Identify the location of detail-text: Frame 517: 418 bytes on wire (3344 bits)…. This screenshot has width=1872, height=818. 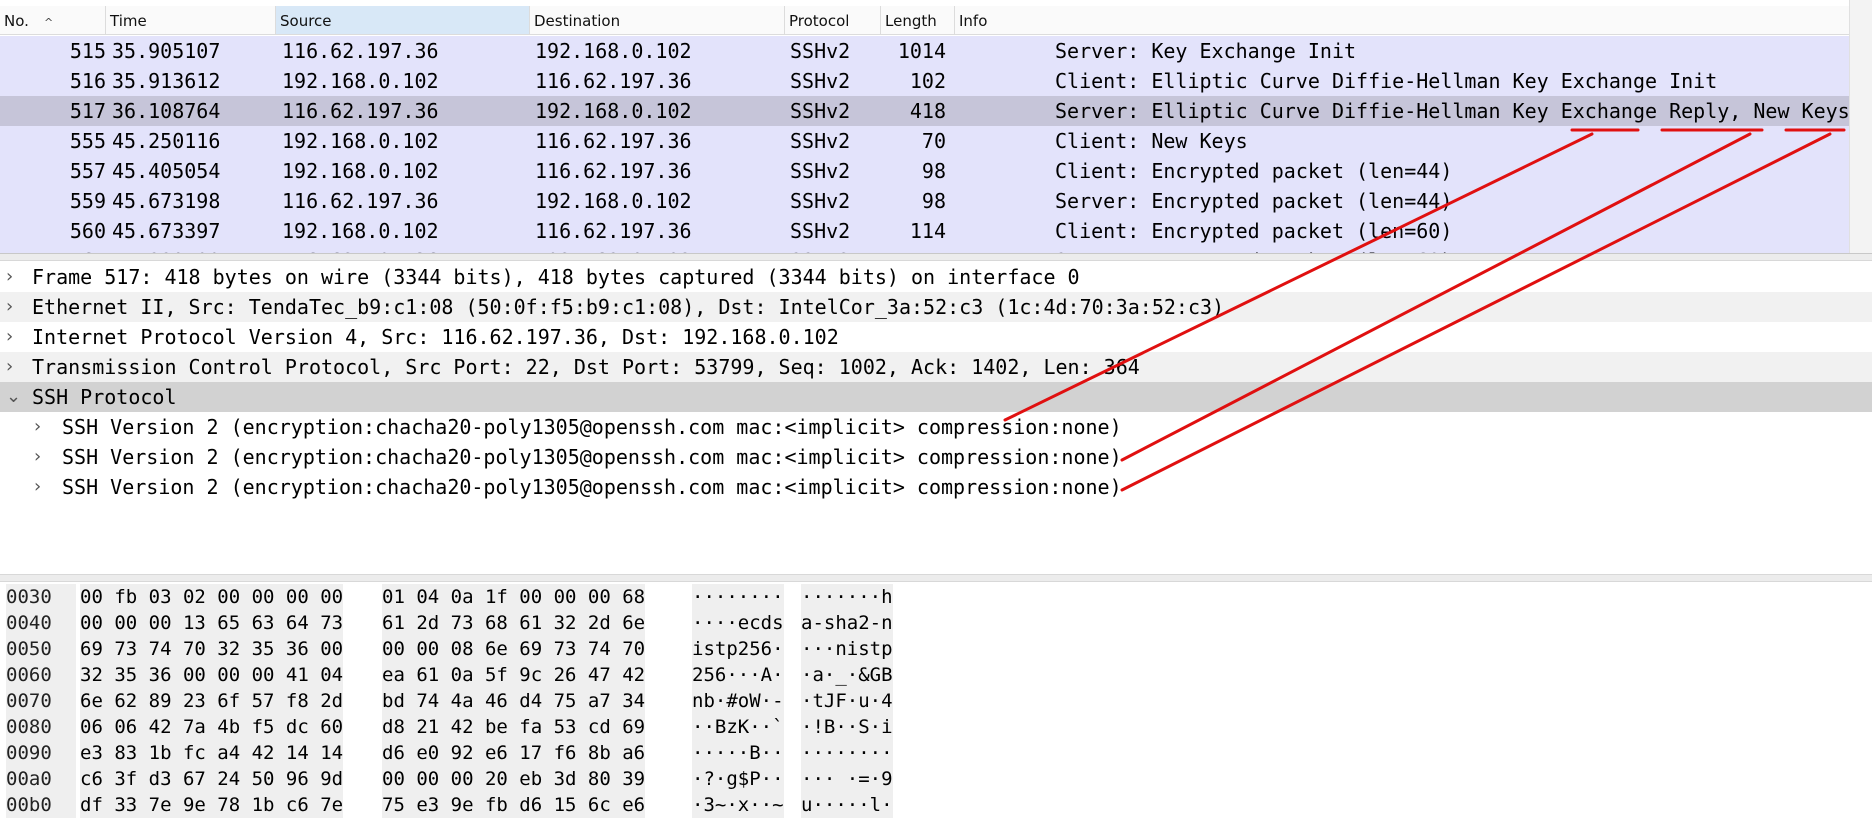
(556, 277).